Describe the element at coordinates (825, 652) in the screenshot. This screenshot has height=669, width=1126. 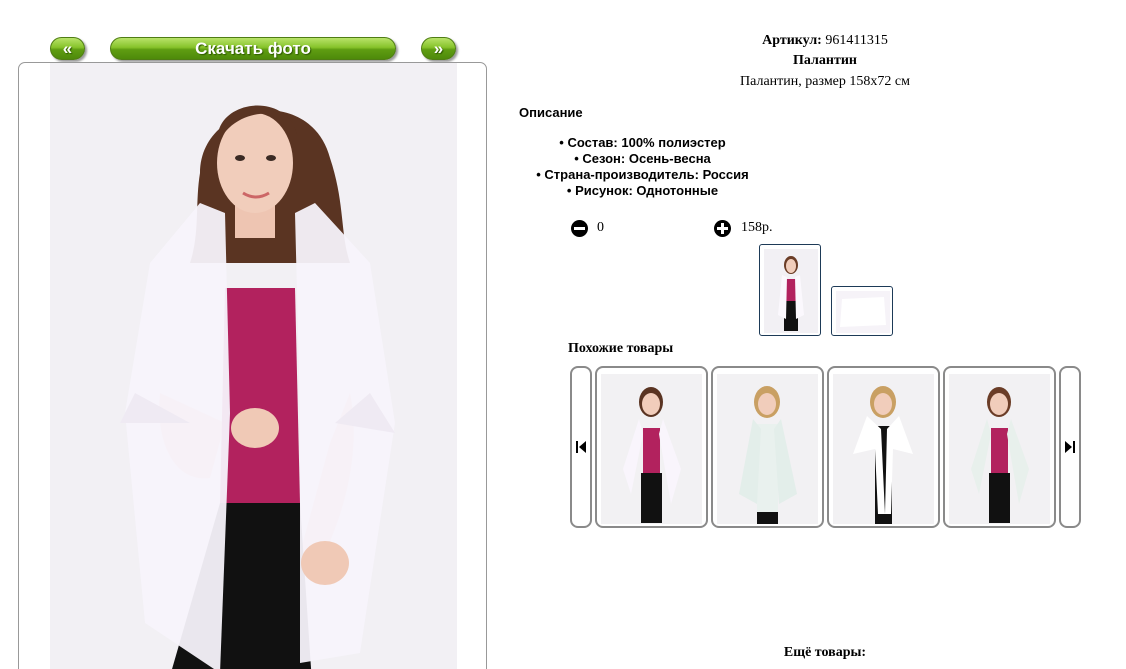
I see `more-products-heading: Ещё товары:` at that location.